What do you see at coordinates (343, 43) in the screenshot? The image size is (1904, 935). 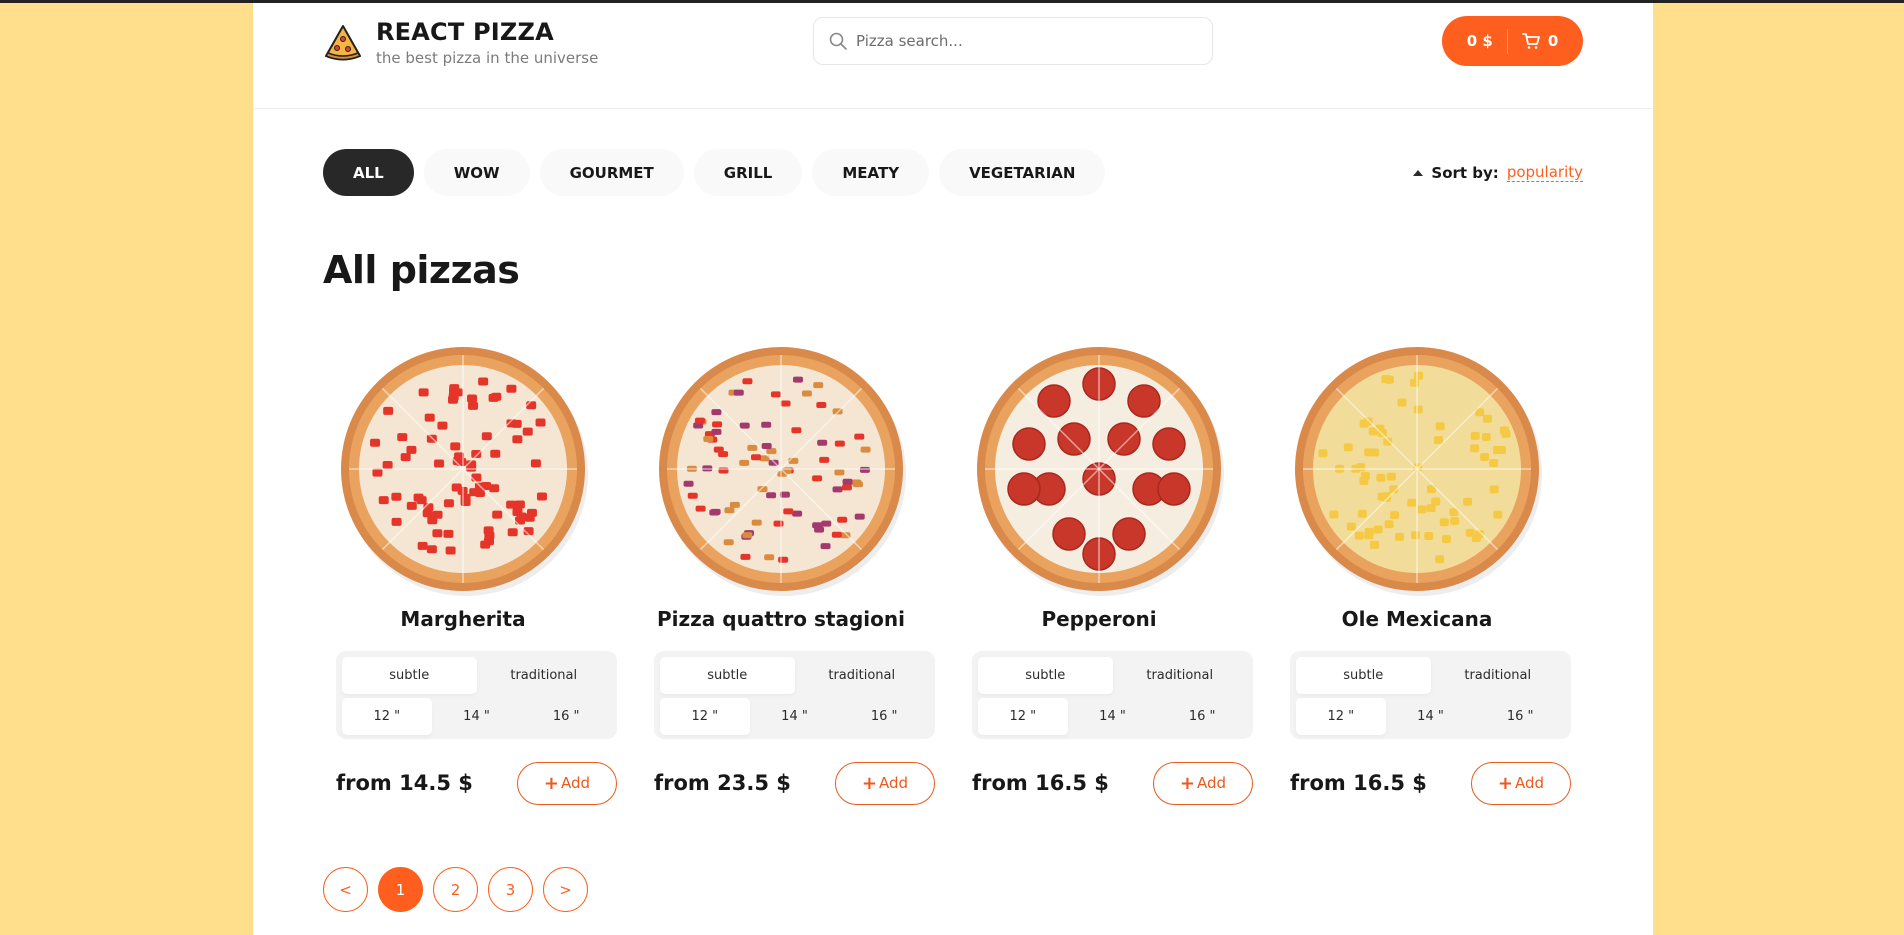 I see `pizza-logo-icon` at bounding box center [343, 43].